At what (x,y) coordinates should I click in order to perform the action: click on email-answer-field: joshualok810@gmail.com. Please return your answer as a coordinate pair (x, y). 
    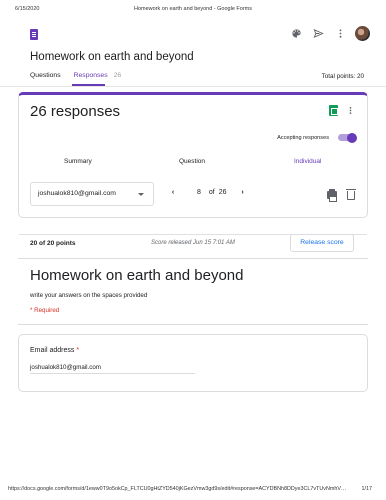
    Looking at the image, I should click on (112, 369).